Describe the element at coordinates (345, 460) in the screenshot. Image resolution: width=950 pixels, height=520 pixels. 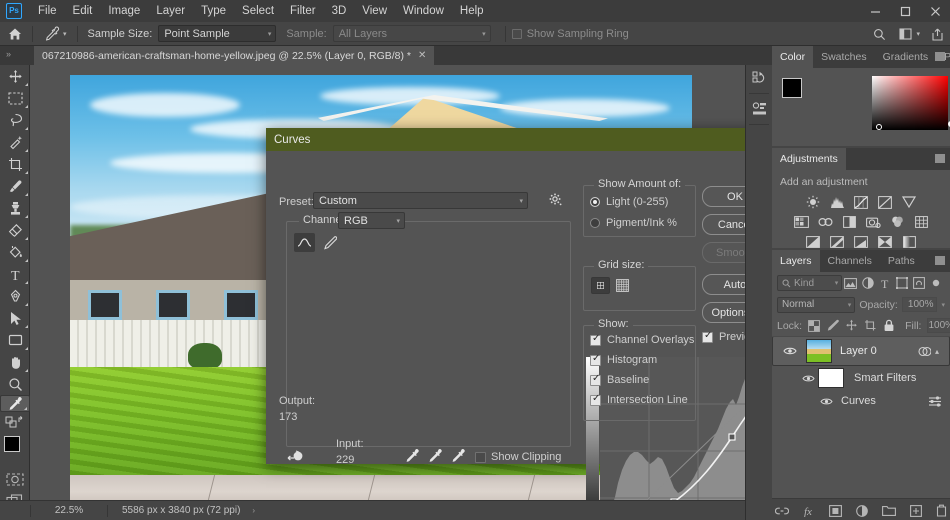
I see `input-value: 229` at that location.